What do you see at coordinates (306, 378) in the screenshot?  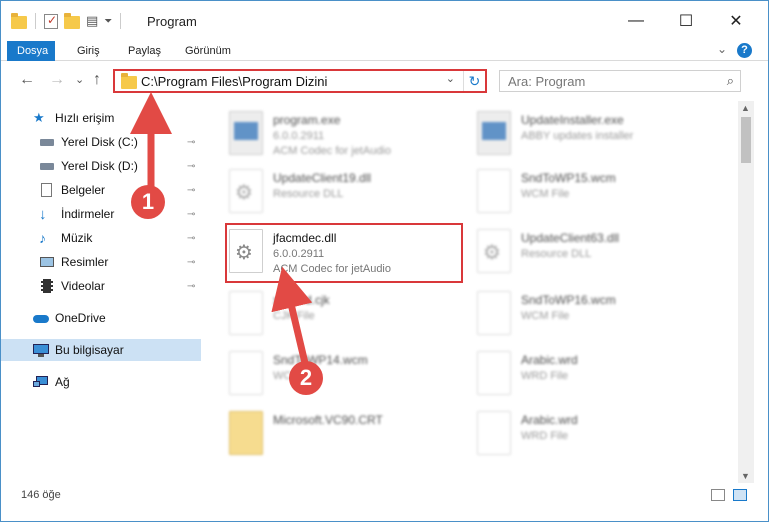 I see `step-2-badge: 2` at bounding box center [306, 378].